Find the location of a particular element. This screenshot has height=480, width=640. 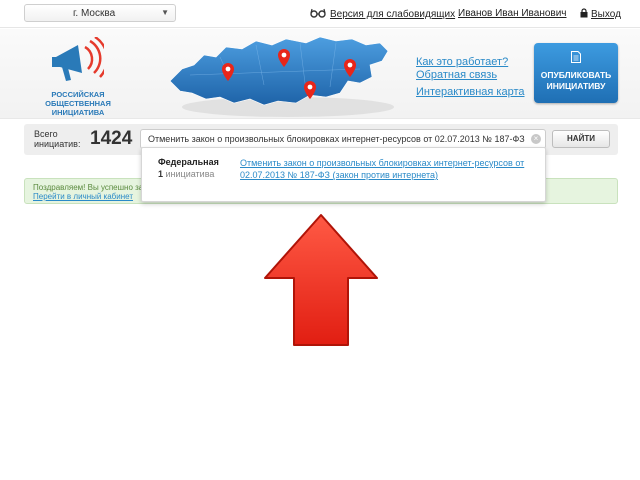

logout-link: Выход is located at coordinates (600, 14).